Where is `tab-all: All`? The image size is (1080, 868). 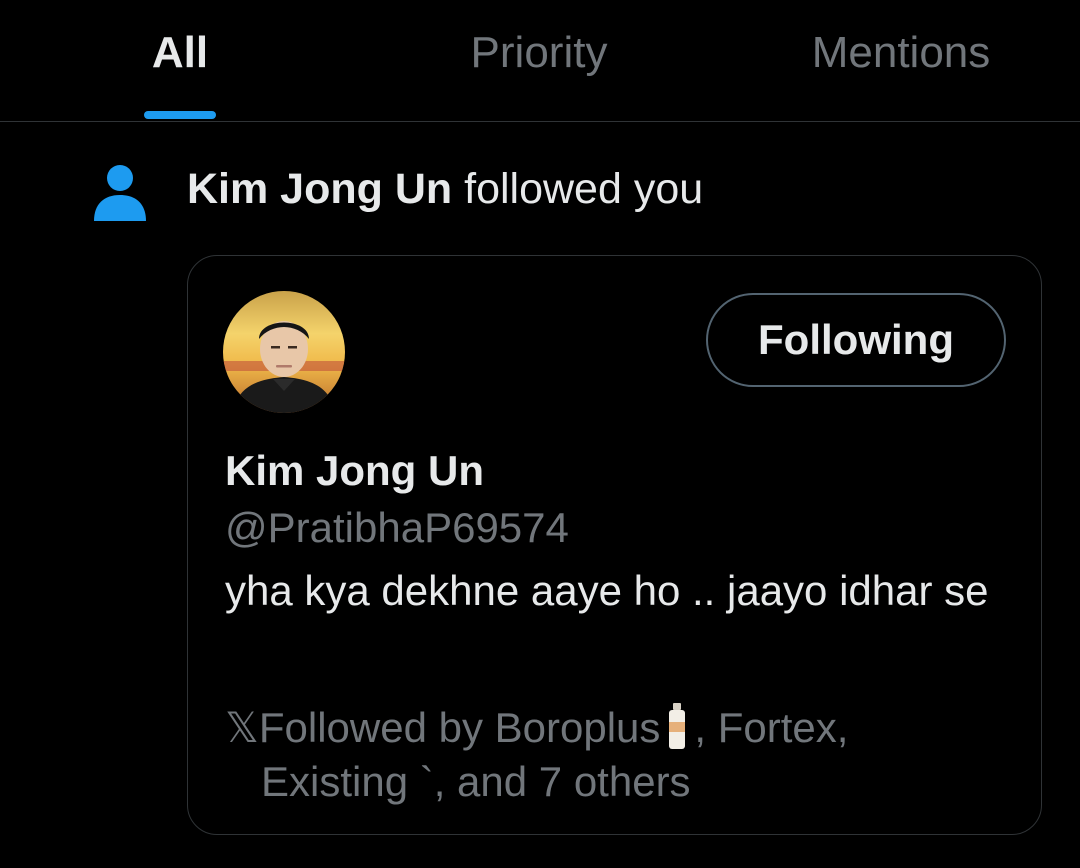
tab-all: All is located at coordinates (180, 60).